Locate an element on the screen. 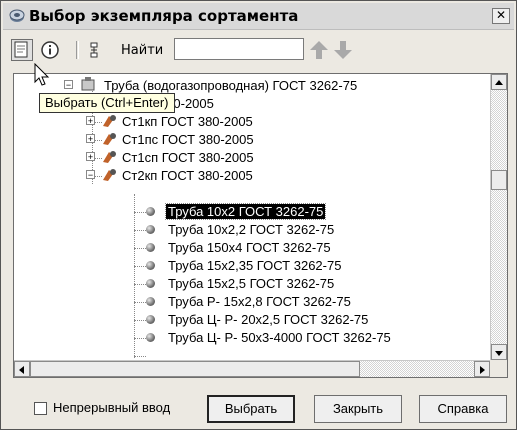 The height and width of the screenshot is (432, 519). scrollbar-corner is located at coordinates (498, 368).